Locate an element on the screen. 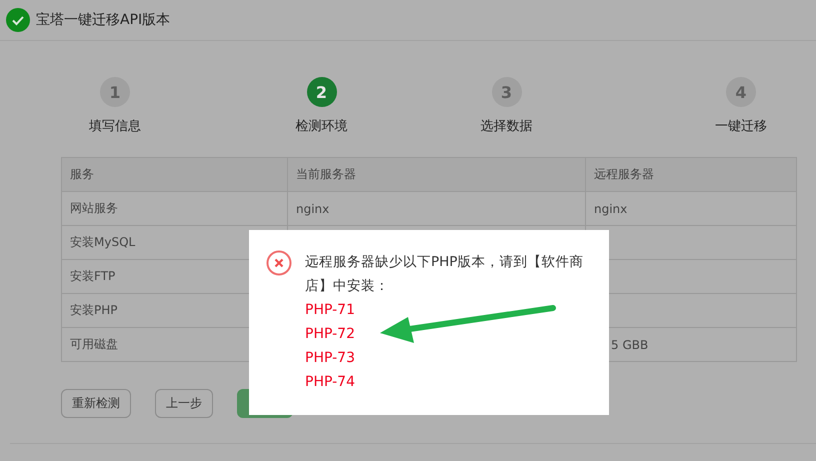  table-cell: 网站服务 is located at coordinates (94, 208).